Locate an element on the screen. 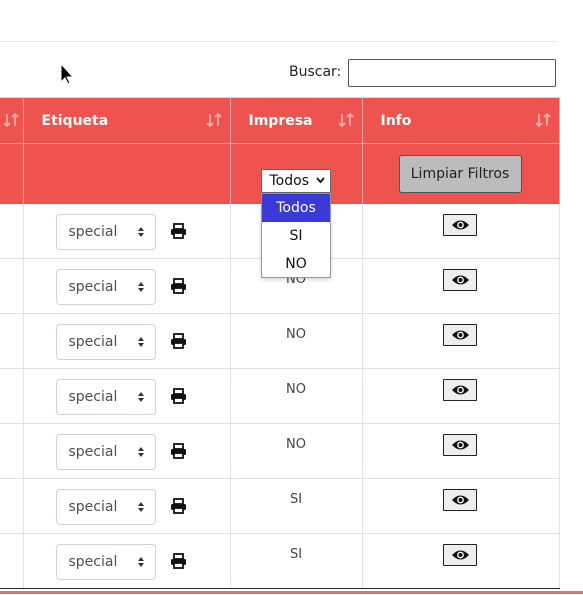 Image resolution: width=583 pixels, height=595 pixels. bottom-divider is located at coordinates (291, 592).